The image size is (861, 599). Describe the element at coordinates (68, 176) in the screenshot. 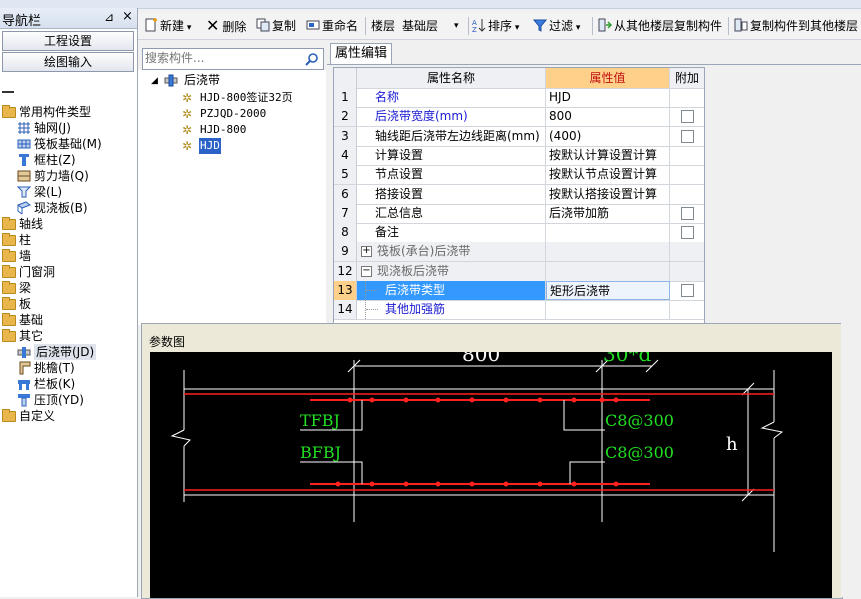

I see `nav-tree-item: 剪力墙(Q)` at that location.